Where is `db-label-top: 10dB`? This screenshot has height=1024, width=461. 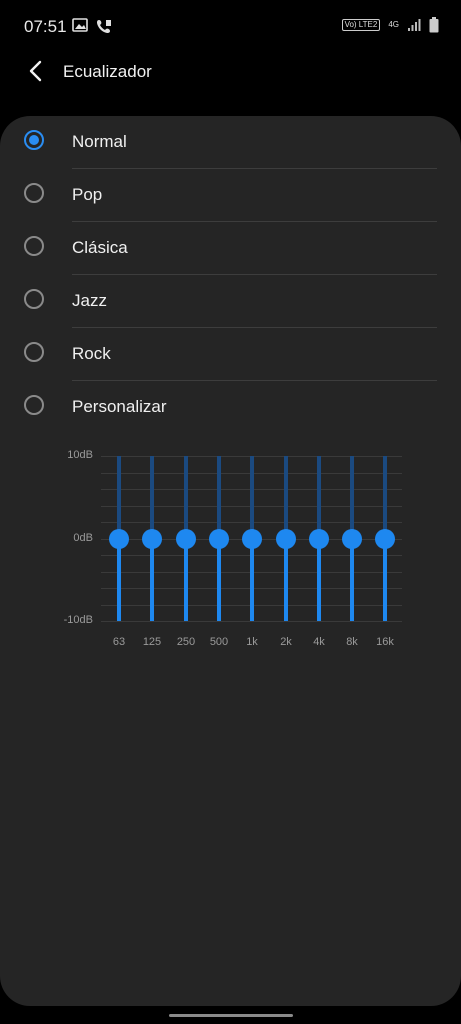 db-label-top: 10dB is located at coordinates (80, 455).